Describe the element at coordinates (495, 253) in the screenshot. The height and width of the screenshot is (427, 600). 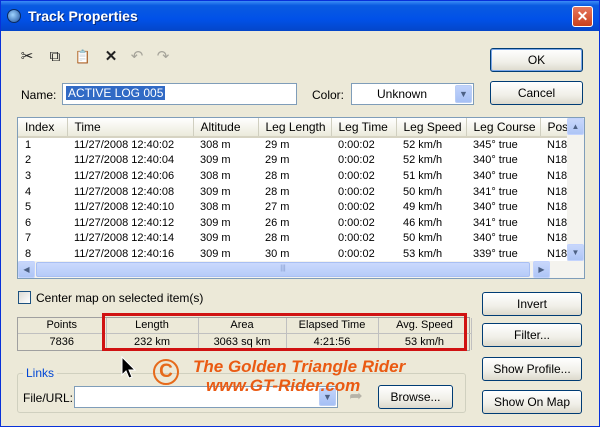
I see `cell-leg-course: 339° true` at that location.